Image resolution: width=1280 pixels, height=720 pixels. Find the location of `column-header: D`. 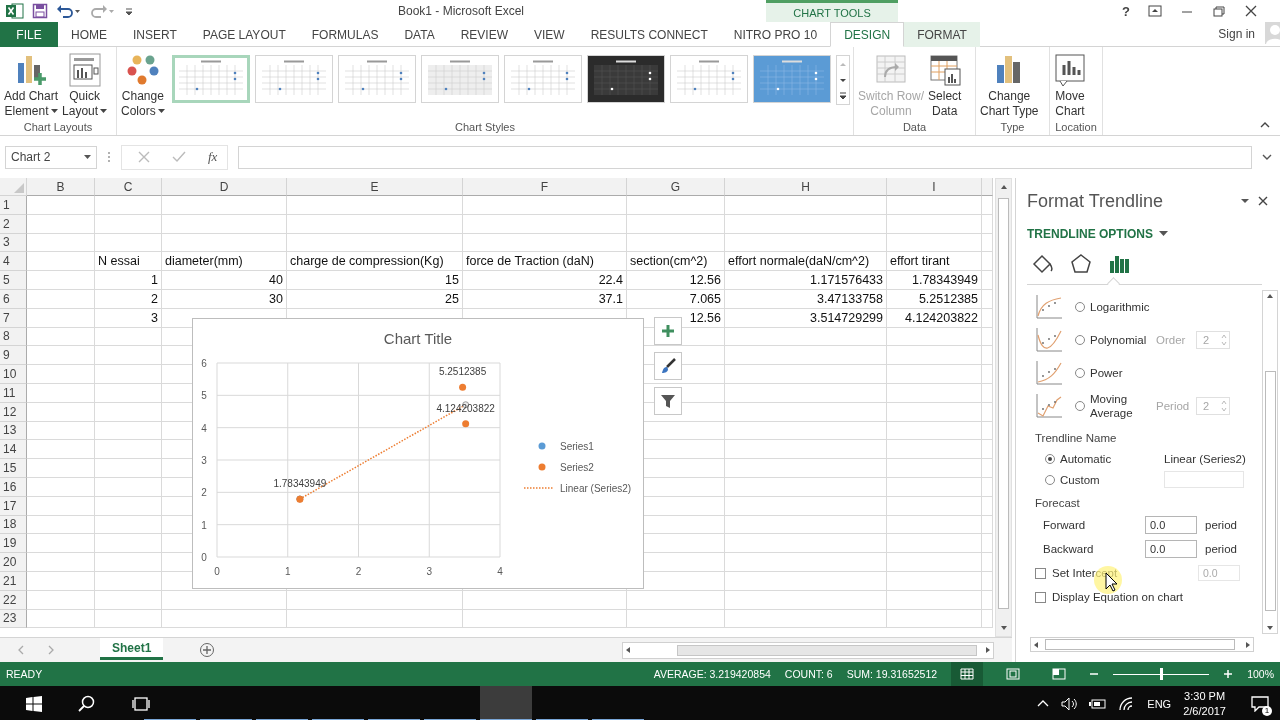

column-header: D is located at coordinates (224, 187).